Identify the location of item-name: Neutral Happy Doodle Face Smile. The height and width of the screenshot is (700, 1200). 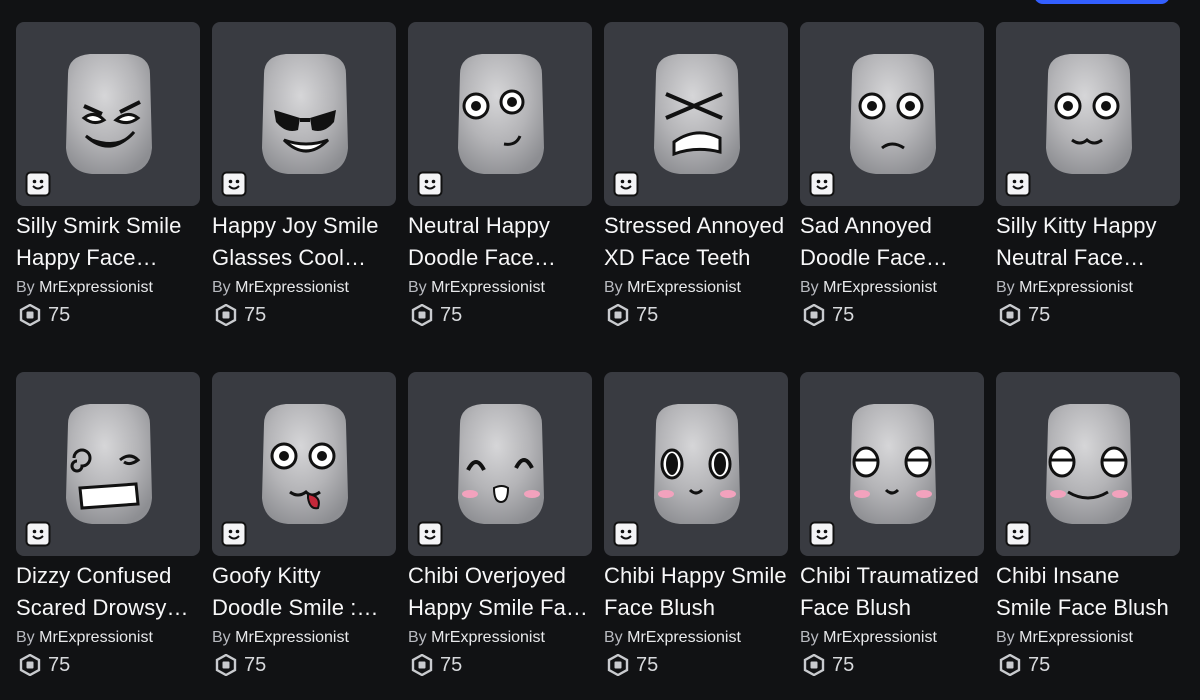
(500, 242).